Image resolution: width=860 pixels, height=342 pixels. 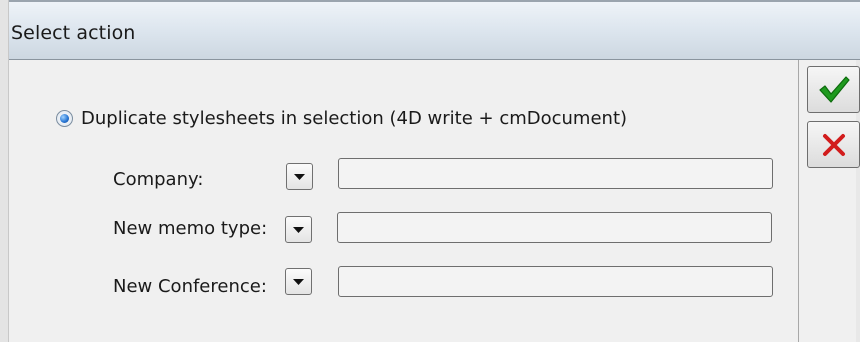 I want to click on company-dropdown-button, so click(x=299, y=176).